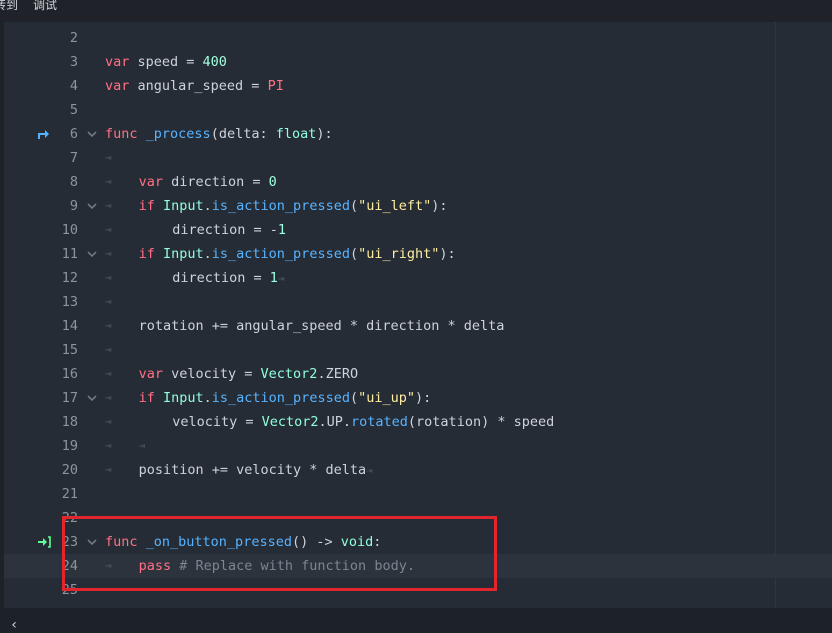 This screenshot has height=633, width=832. I want to click on code-text: var velocity = Vector2.ZERO, so click(248, 374).